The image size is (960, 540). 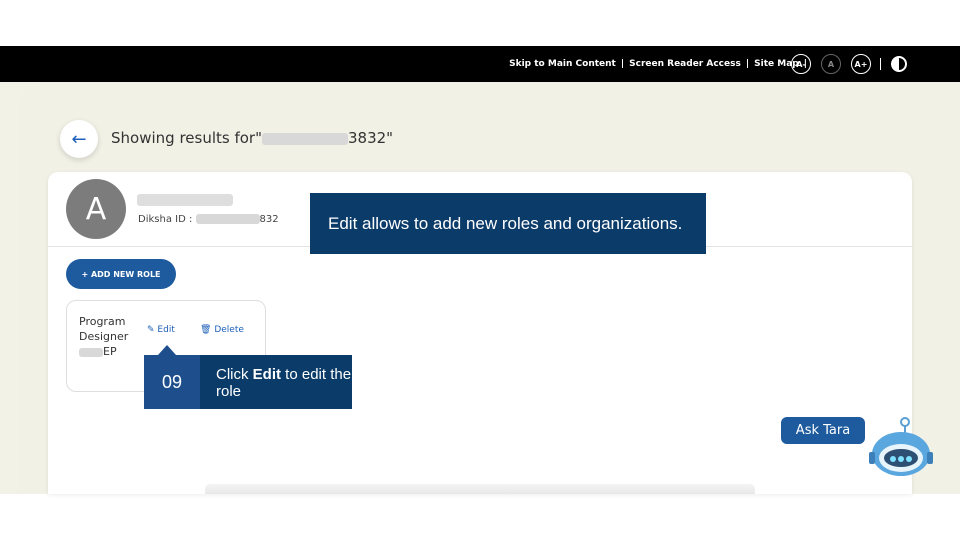 I want to click on delete-role-link: 🗑 Delete, so click(x=222, y=330).